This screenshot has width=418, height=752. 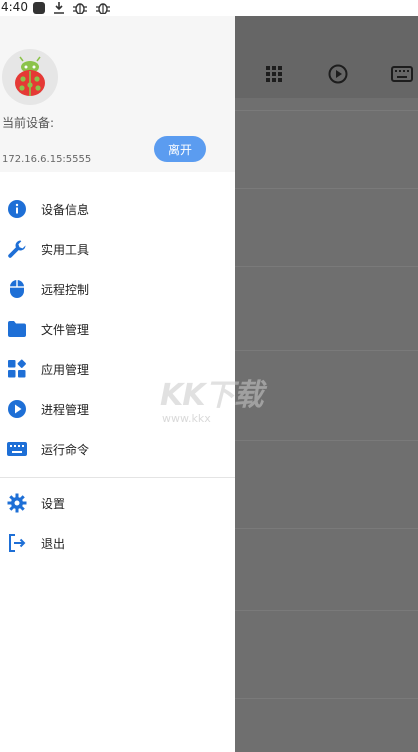 I want to click on download-icon, so click(x=59, y=9).